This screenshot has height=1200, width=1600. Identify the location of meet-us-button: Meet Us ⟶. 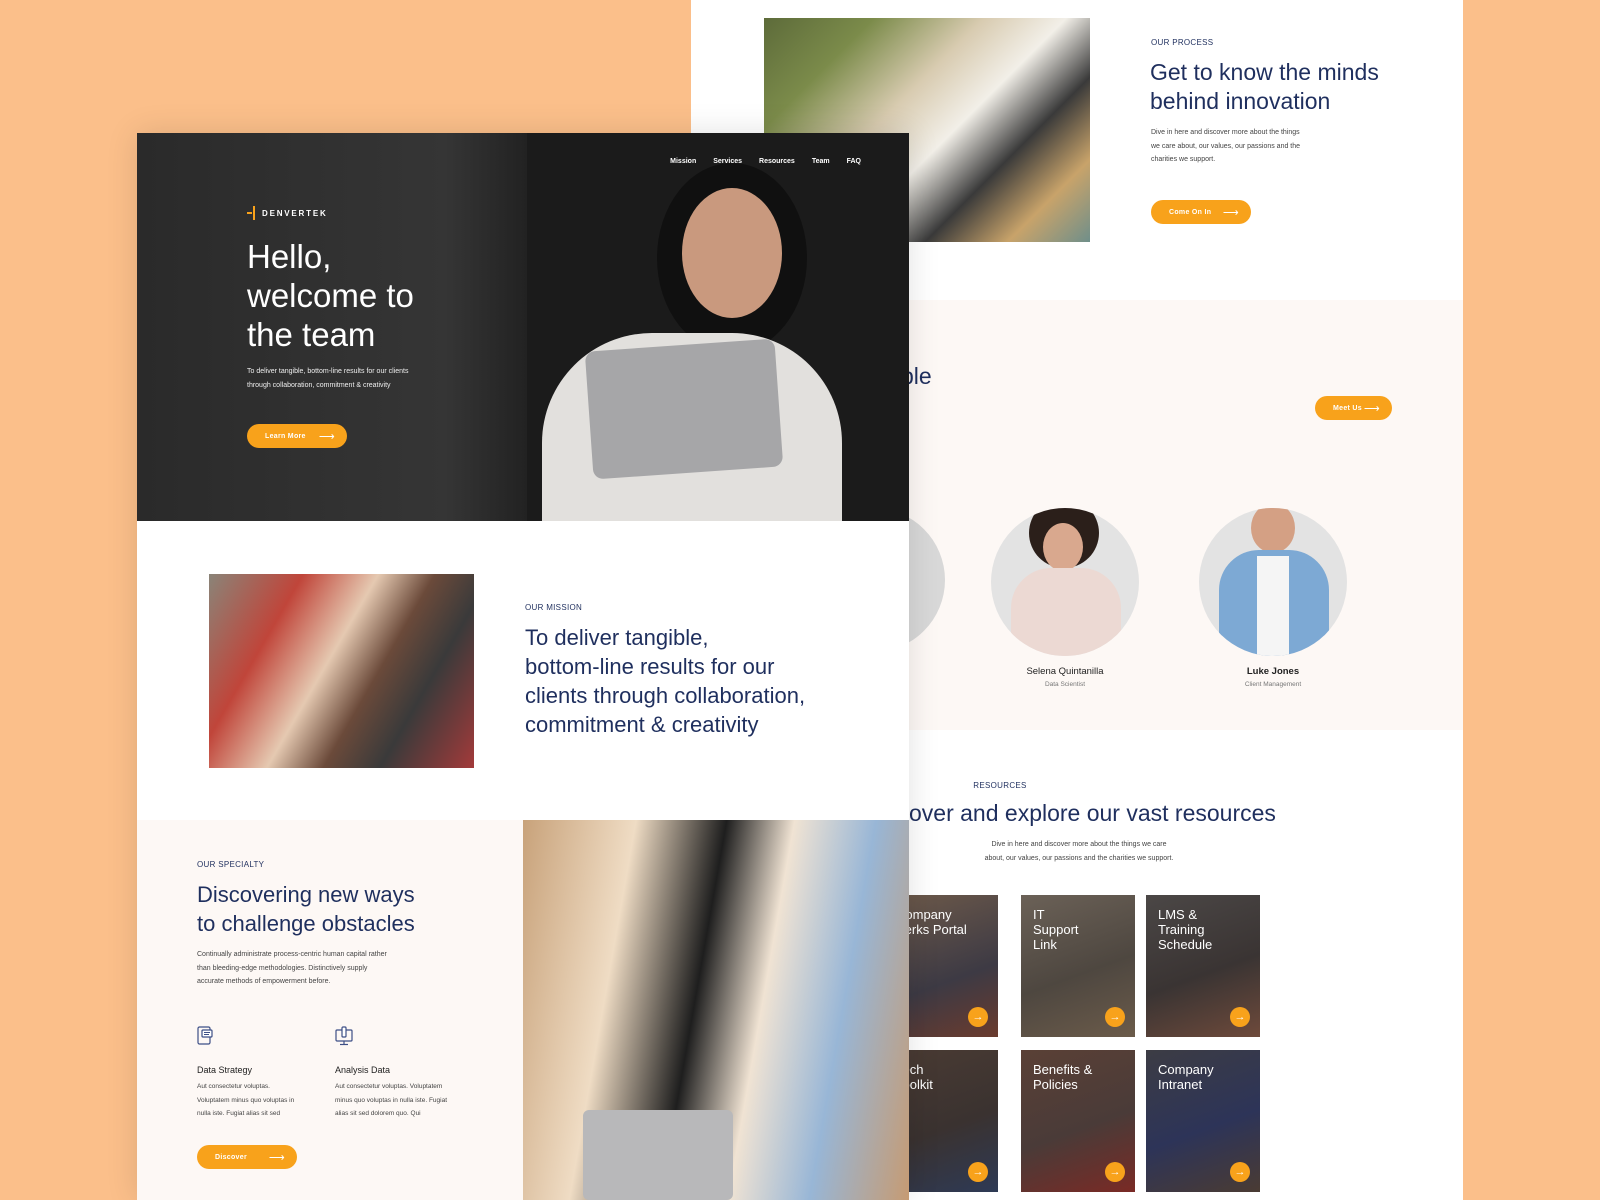
(1353, 408).